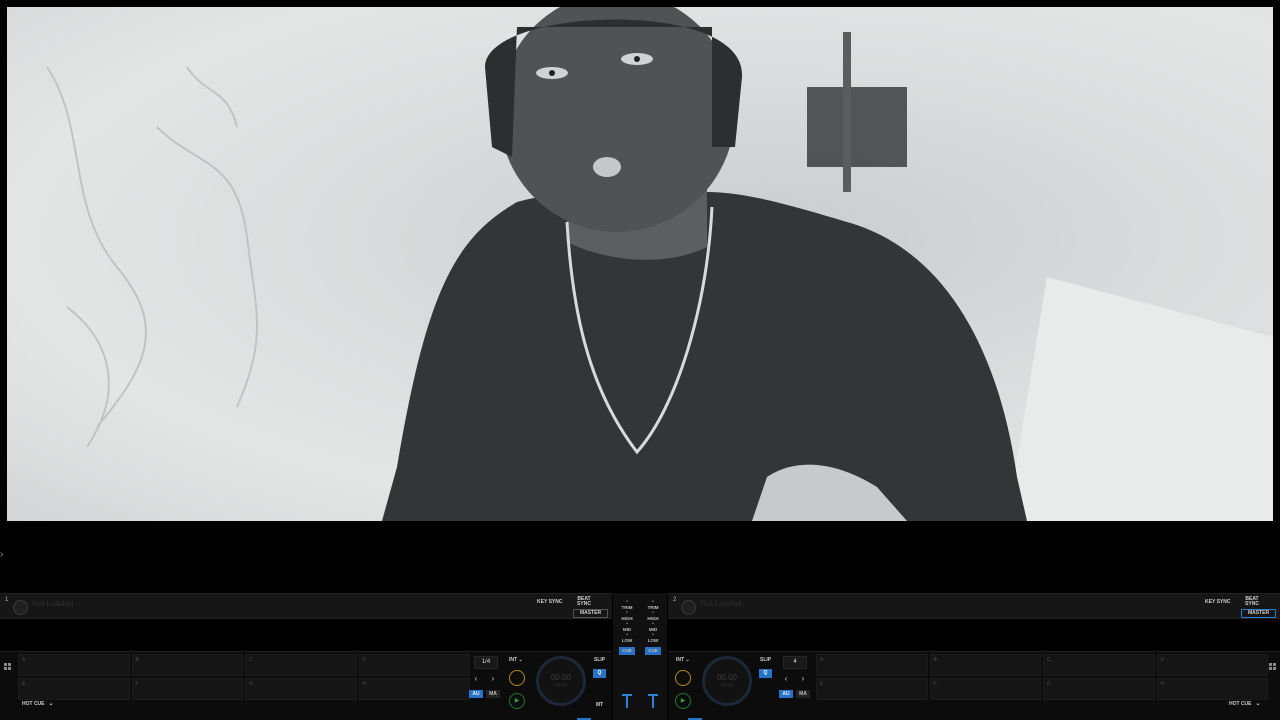 The width and height of the screenshot is (1280, 720). Describe the element at coordinates (599, 705) in the screenshot. I see `master-tempo-button: MT` at that location.